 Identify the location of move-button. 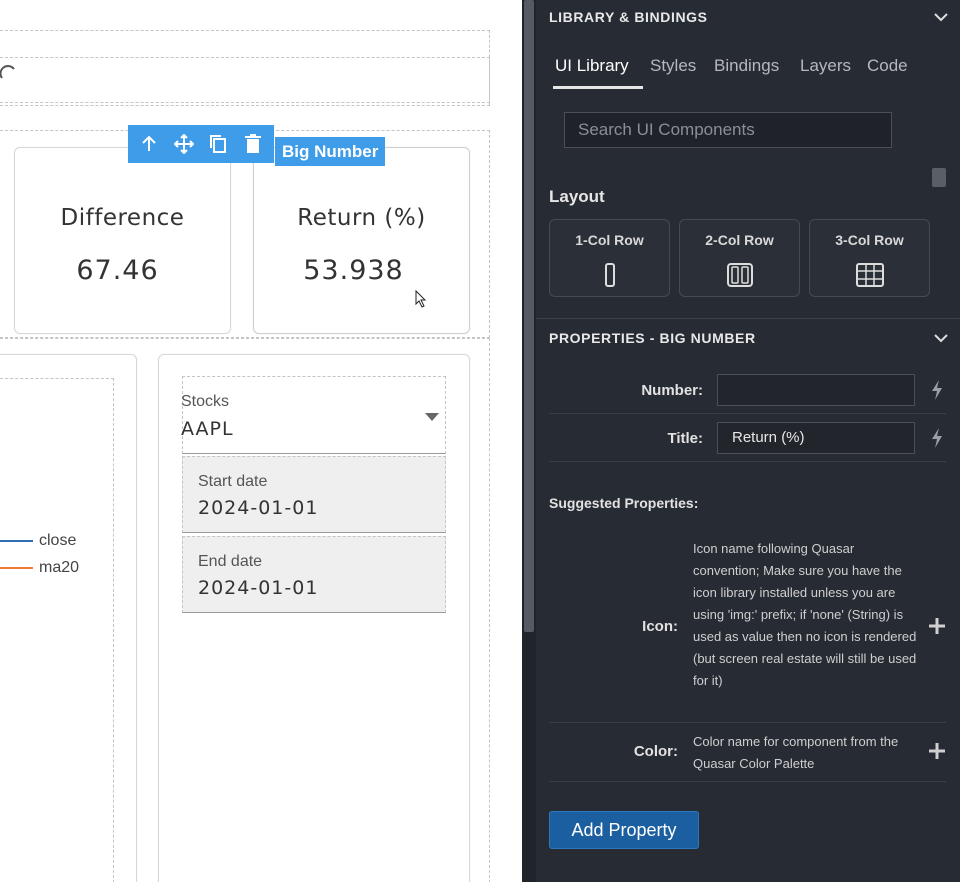
(184, 144).